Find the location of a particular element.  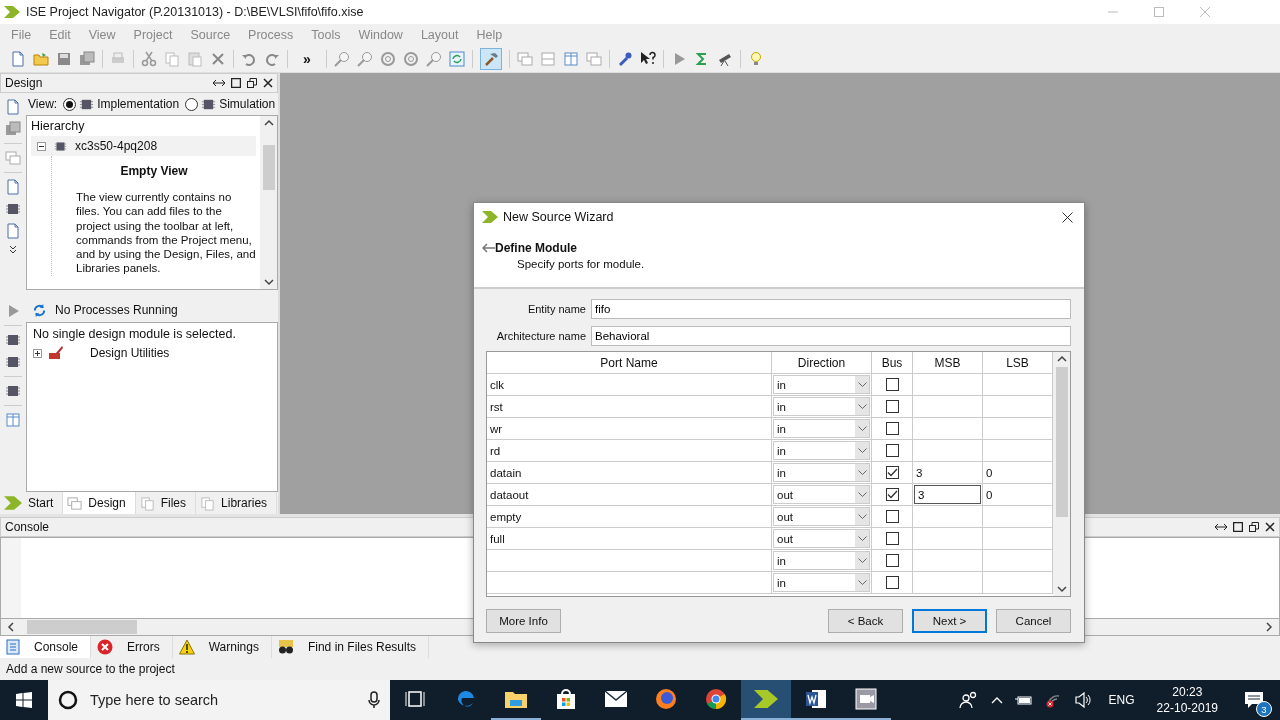

zoom-full-icon is located at coordinates (410, 59).